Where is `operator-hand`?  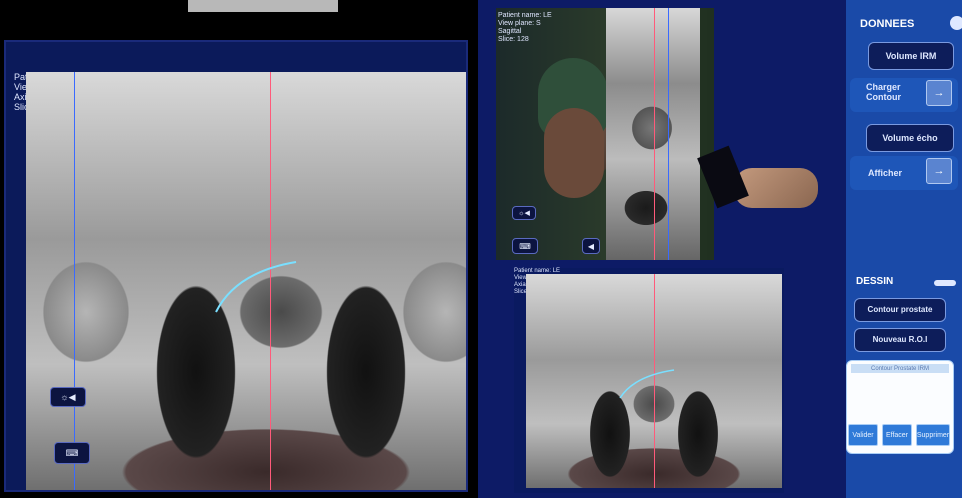 operator-hand is located at coordinates (776, 188).